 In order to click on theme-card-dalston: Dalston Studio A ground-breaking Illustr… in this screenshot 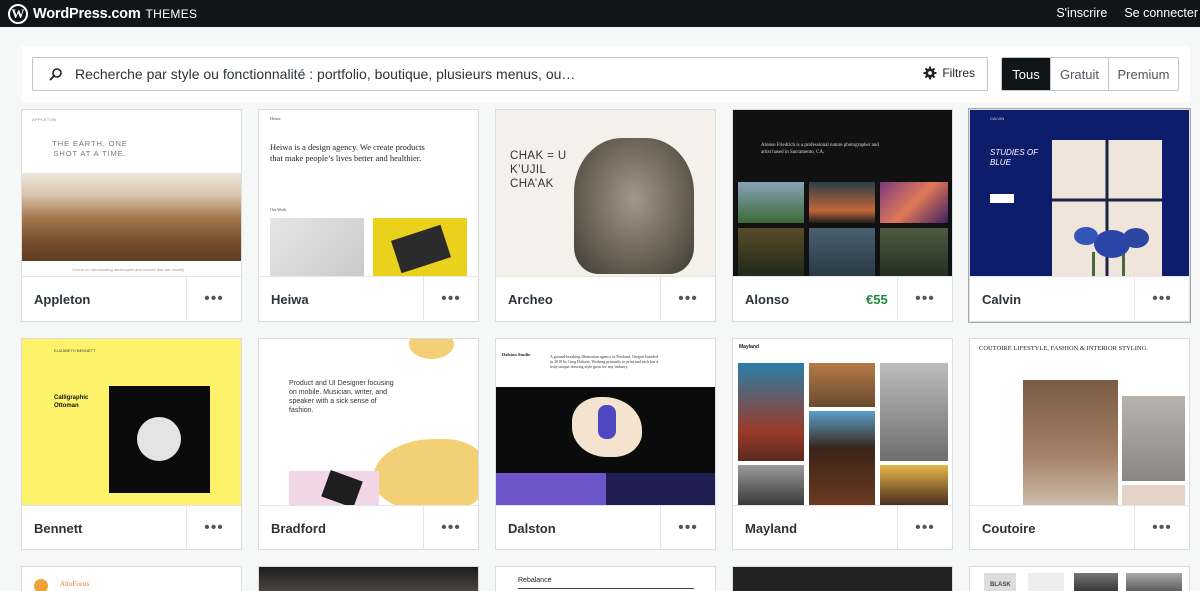, I will do `click(605, 444)`.